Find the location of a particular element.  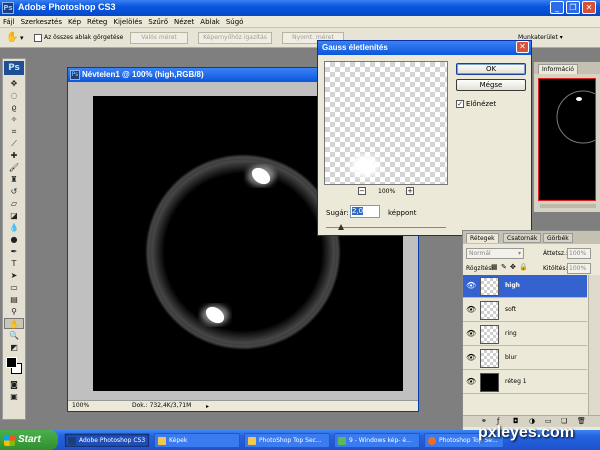

menu-file: Fájl is located at coordinates (9, 22).